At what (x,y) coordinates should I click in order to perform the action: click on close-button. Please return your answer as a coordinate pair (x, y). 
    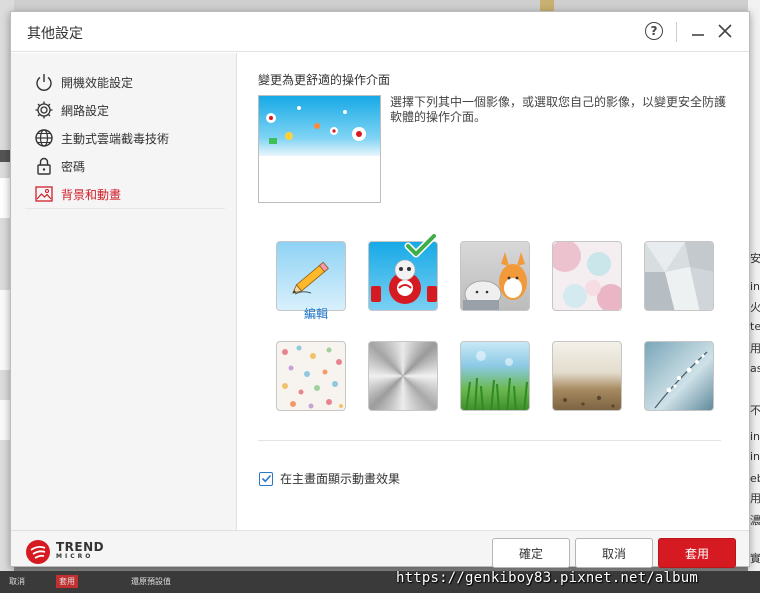
    Looking at the image, I should click on (725, 31).